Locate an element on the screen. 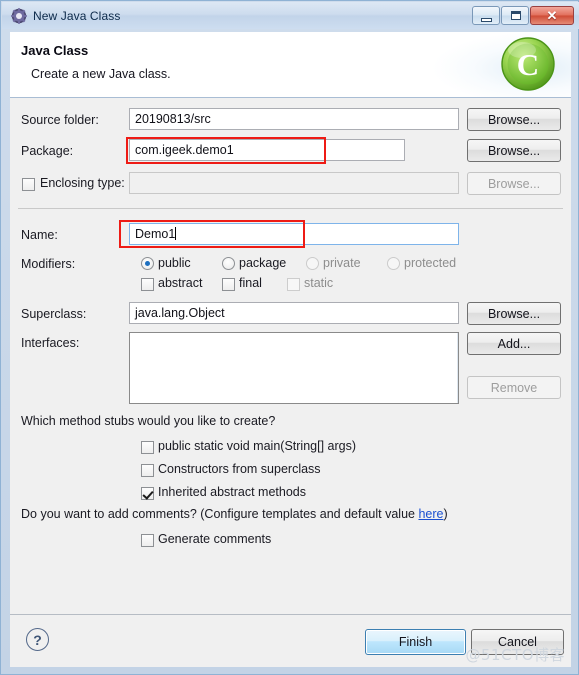 This screenshot has height=675, width=579. help-icon: ? is located at coordinates (37, 639).